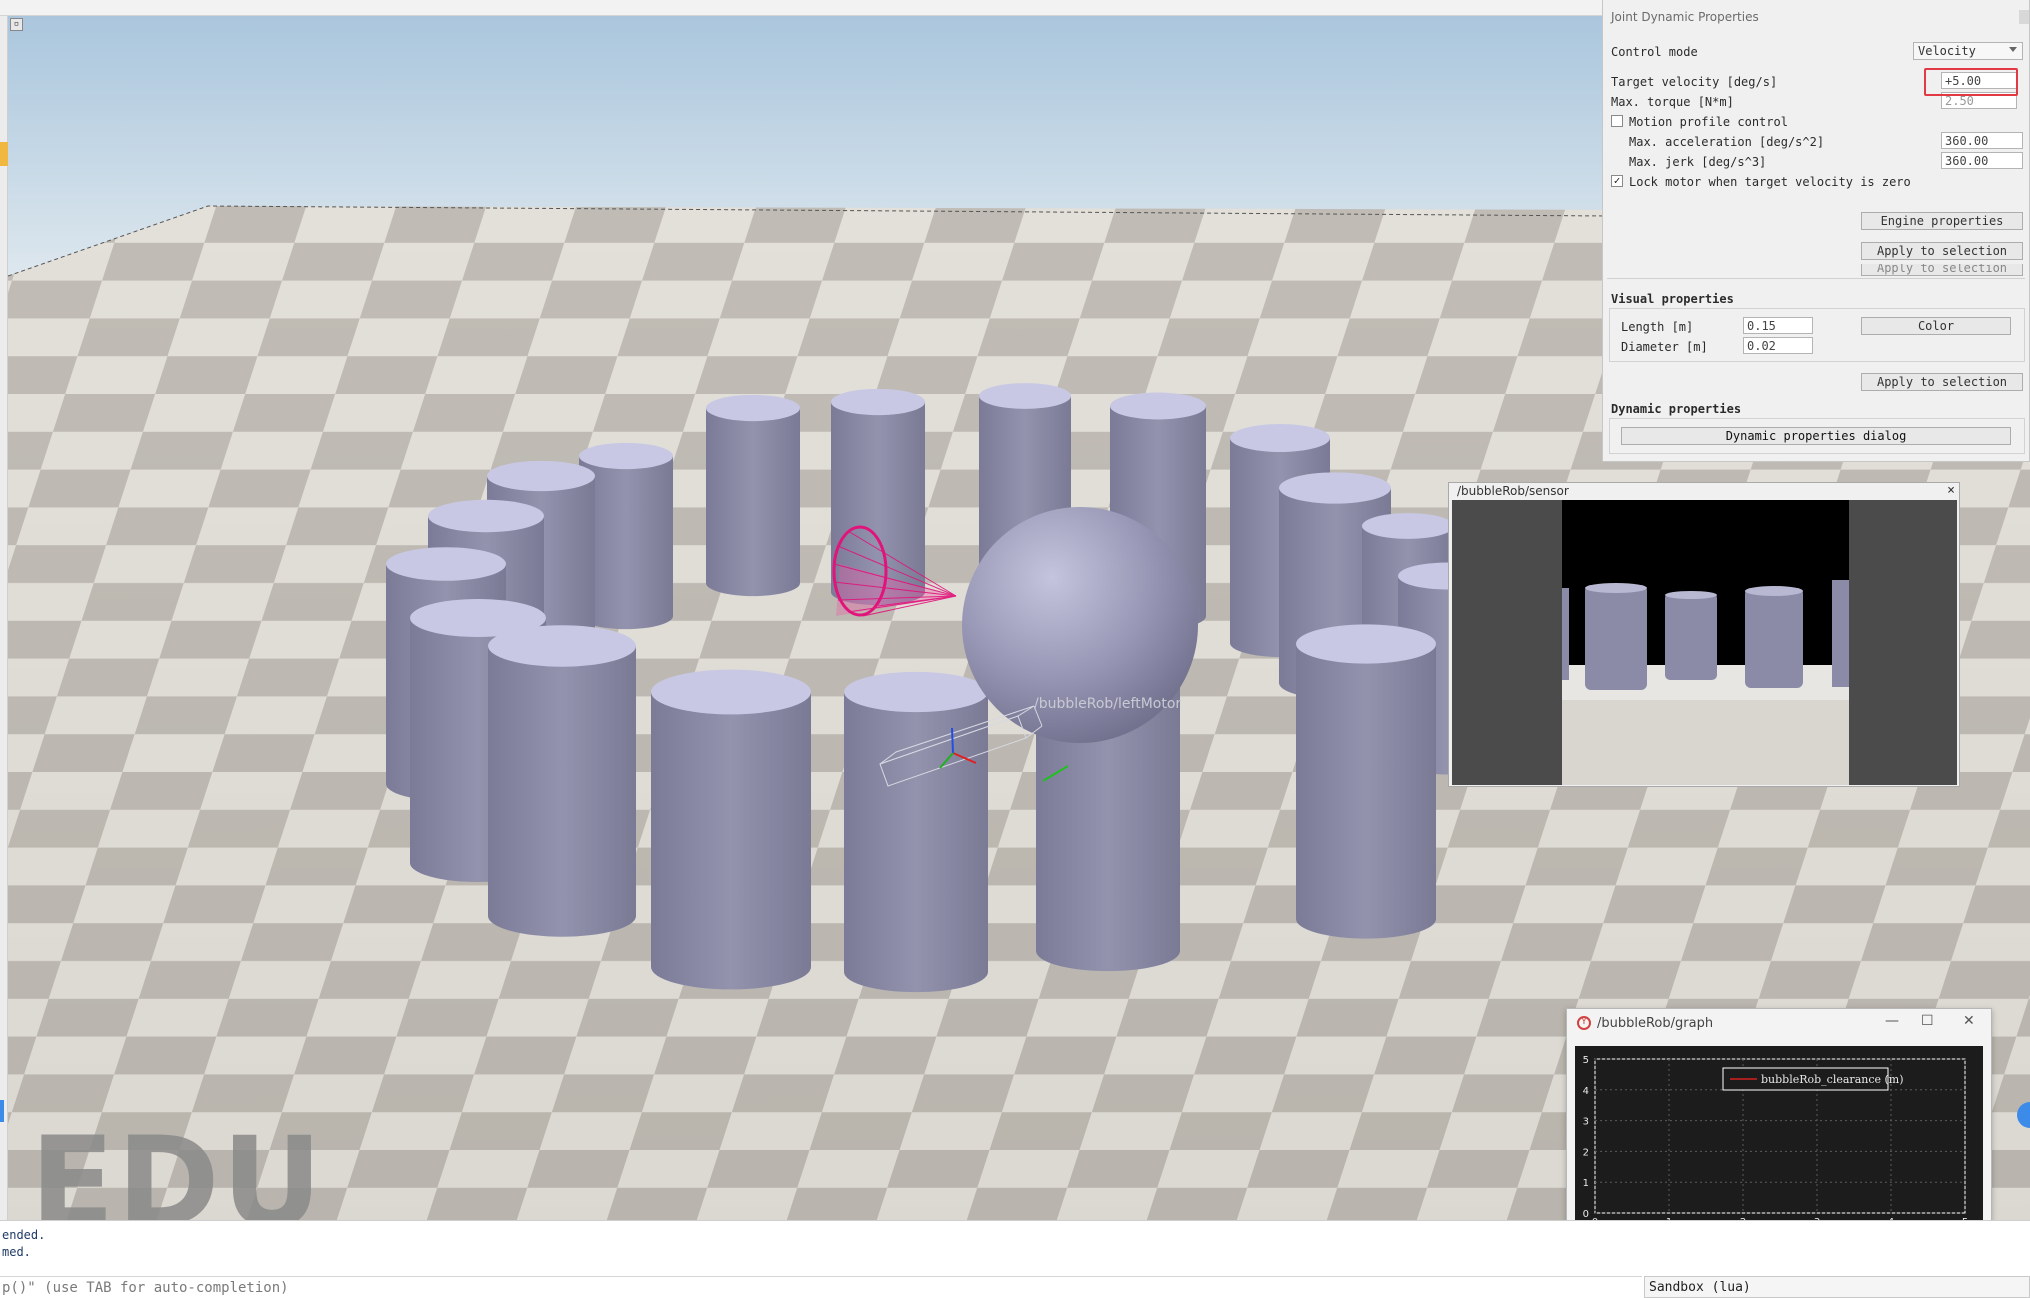  Describe the element at coordinates (1654, 52) in the screenshot. I see `control-mode-label: Control mode` at that location.